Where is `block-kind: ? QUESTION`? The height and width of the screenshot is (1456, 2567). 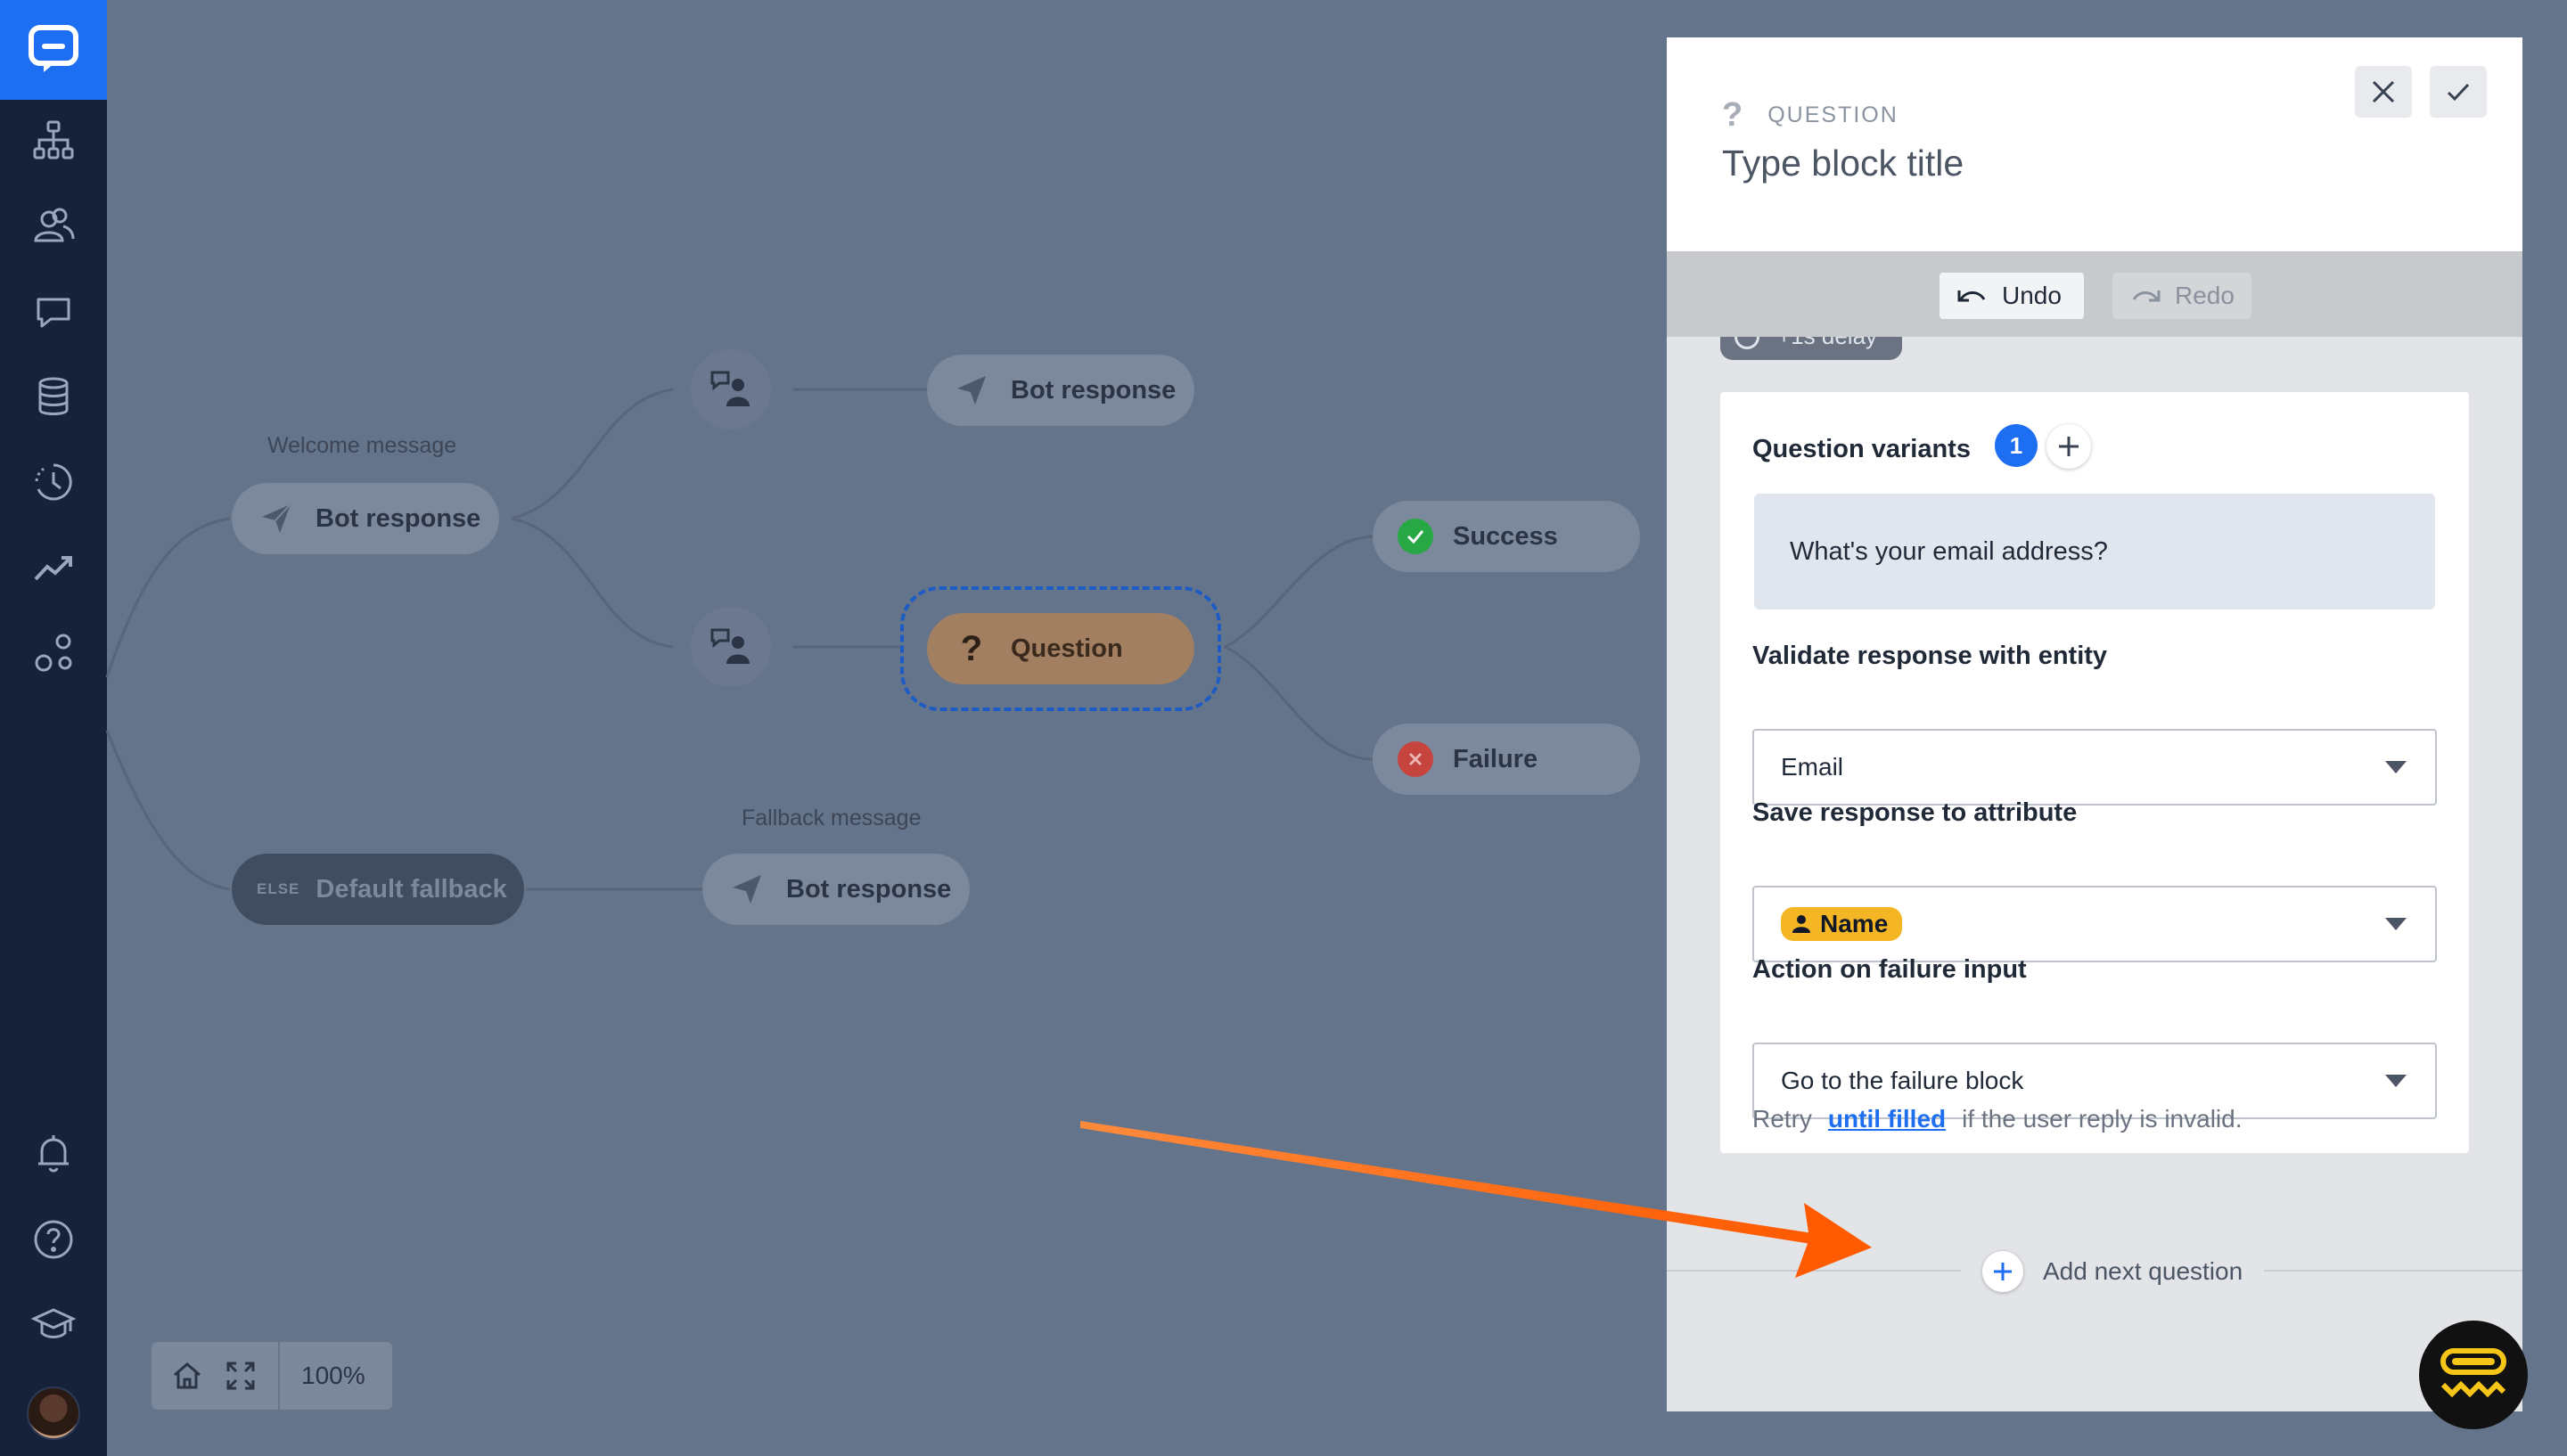
block-kind: ? QUESTION is located at coordinates (1810, 116).